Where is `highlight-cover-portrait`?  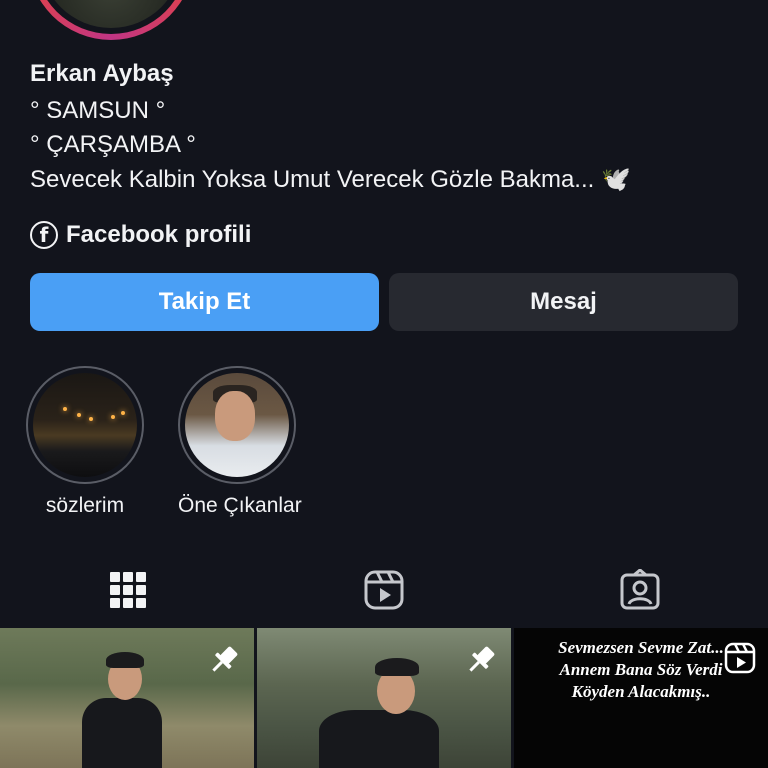
highlight-cover-portrait is located at coordinates (237, 425).